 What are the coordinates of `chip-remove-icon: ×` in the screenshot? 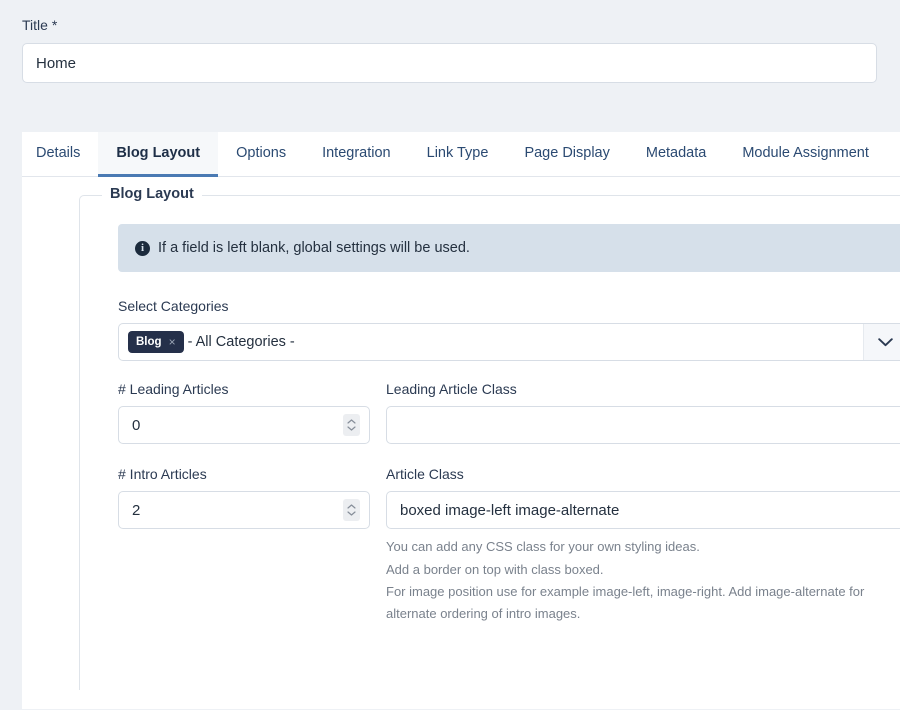 It's located at (172, 342).